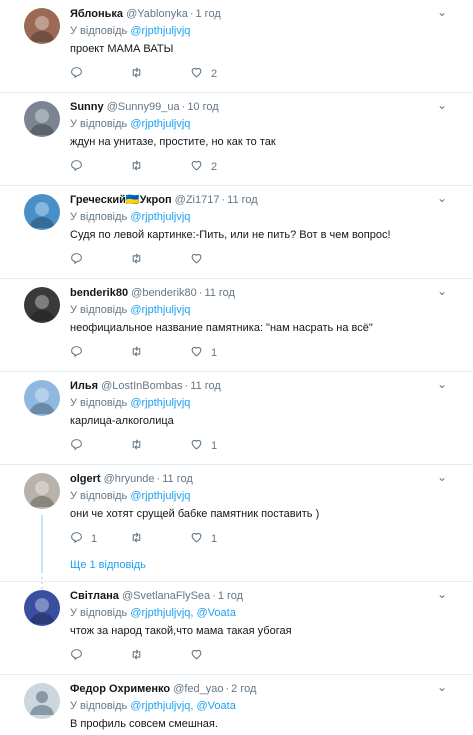  I want to click on author-handle: @Yablonyka, so click(157, 14).